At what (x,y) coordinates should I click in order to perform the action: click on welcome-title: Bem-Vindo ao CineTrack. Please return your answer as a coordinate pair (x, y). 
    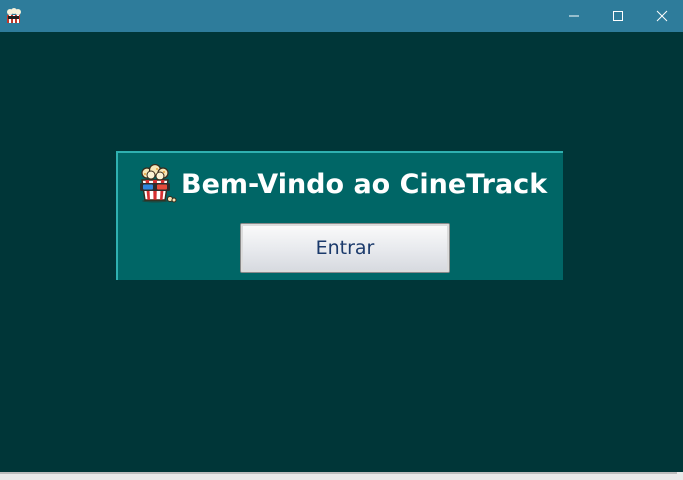
    Looking at the image, I should click on (364, 184).